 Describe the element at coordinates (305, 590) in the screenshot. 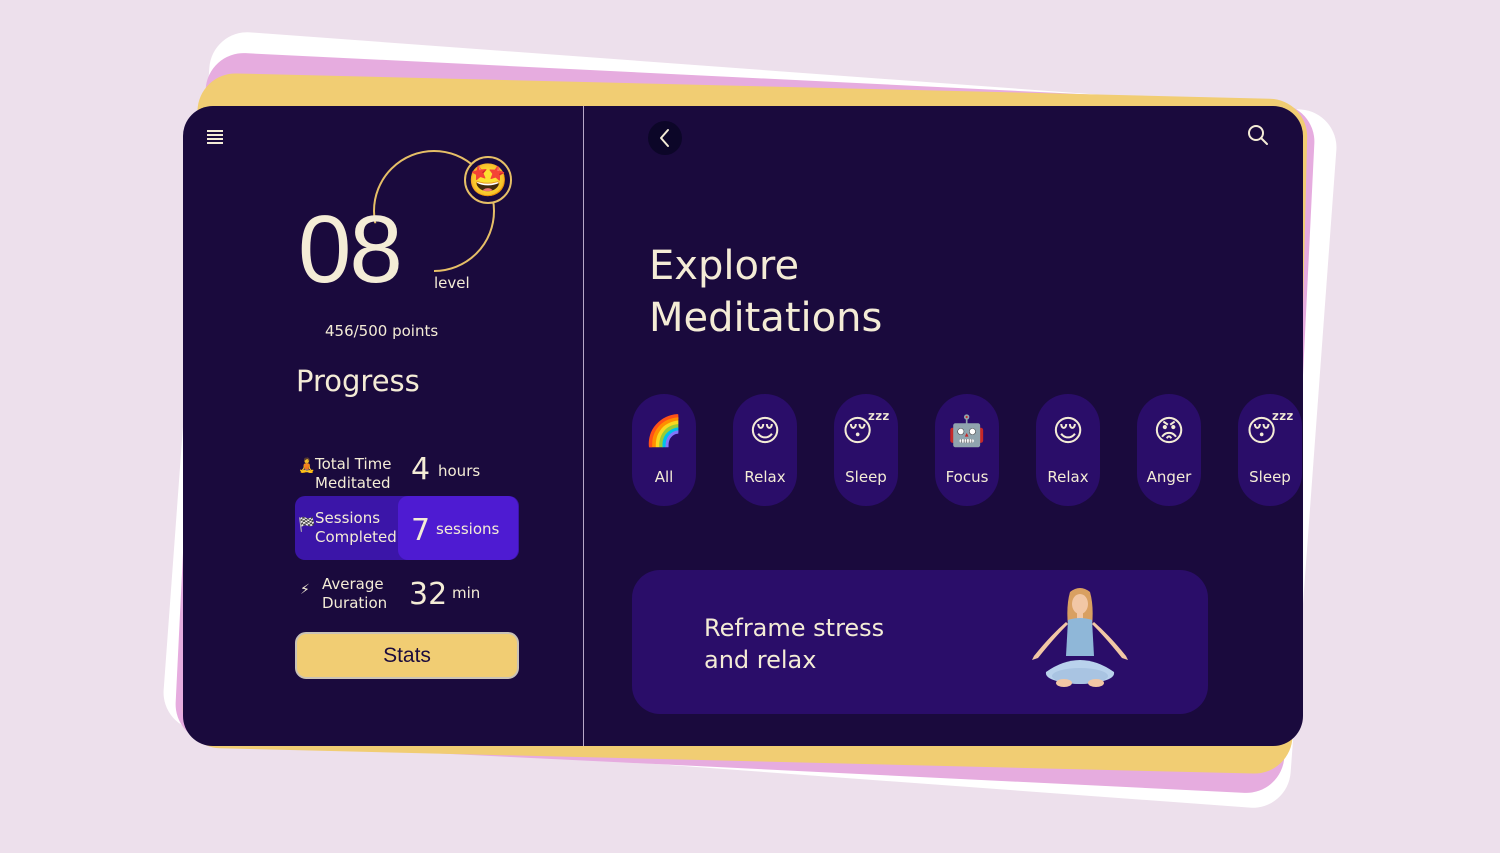

I see `lightning-icon: ⚡` at that location.